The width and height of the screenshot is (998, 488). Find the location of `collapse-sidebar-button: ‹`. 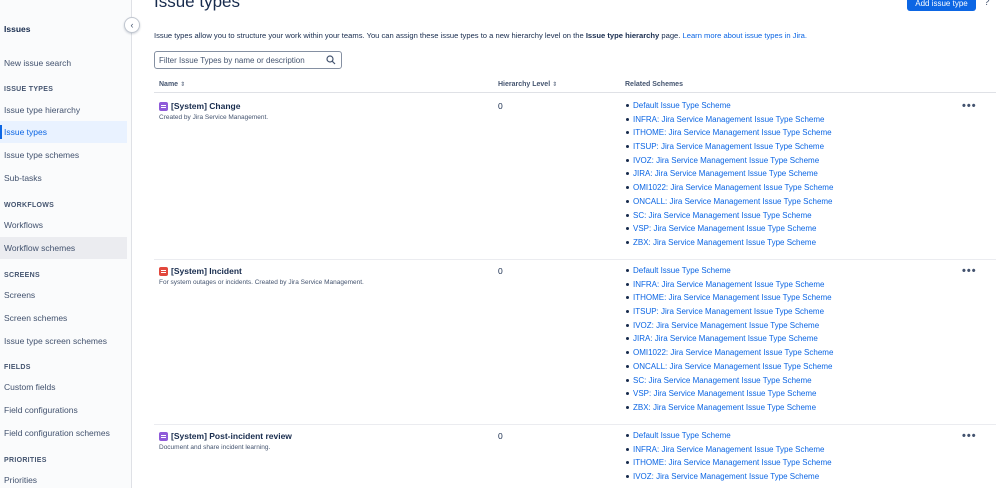

collapse-sidebar-button: ‹ is located at coordinates (132, 25).